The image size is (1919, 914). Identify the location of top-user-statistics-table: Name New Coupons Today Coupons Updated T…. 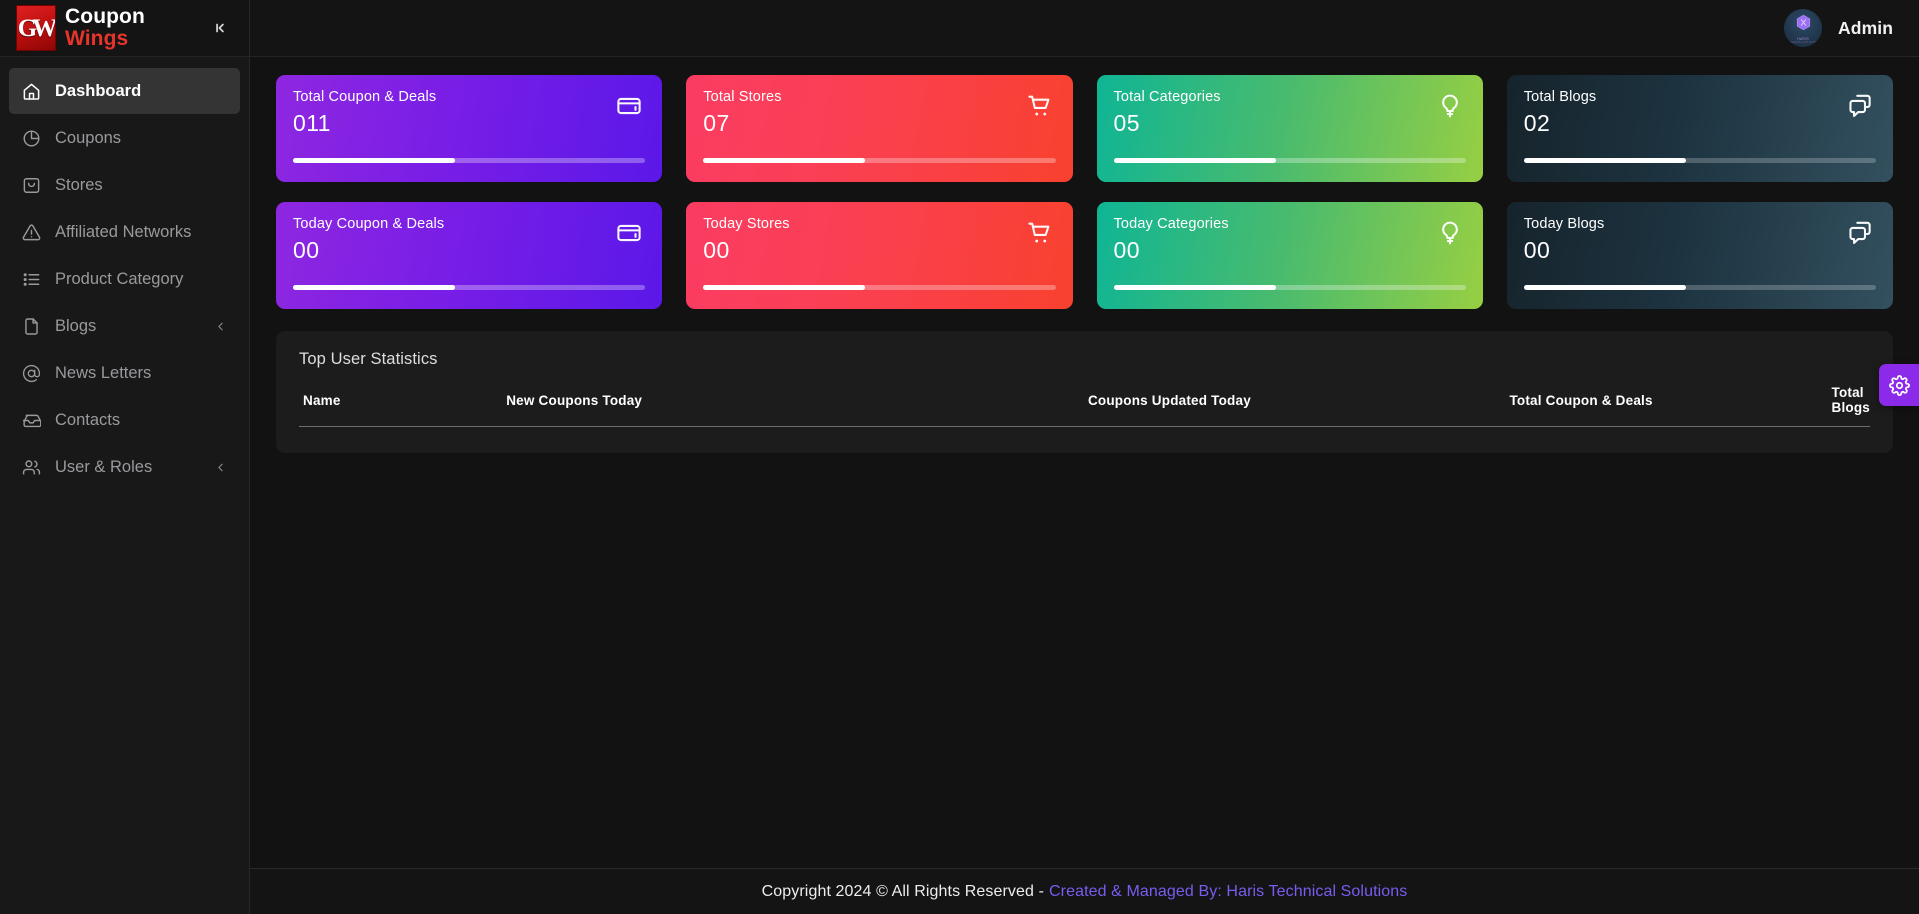
(1084, 406).